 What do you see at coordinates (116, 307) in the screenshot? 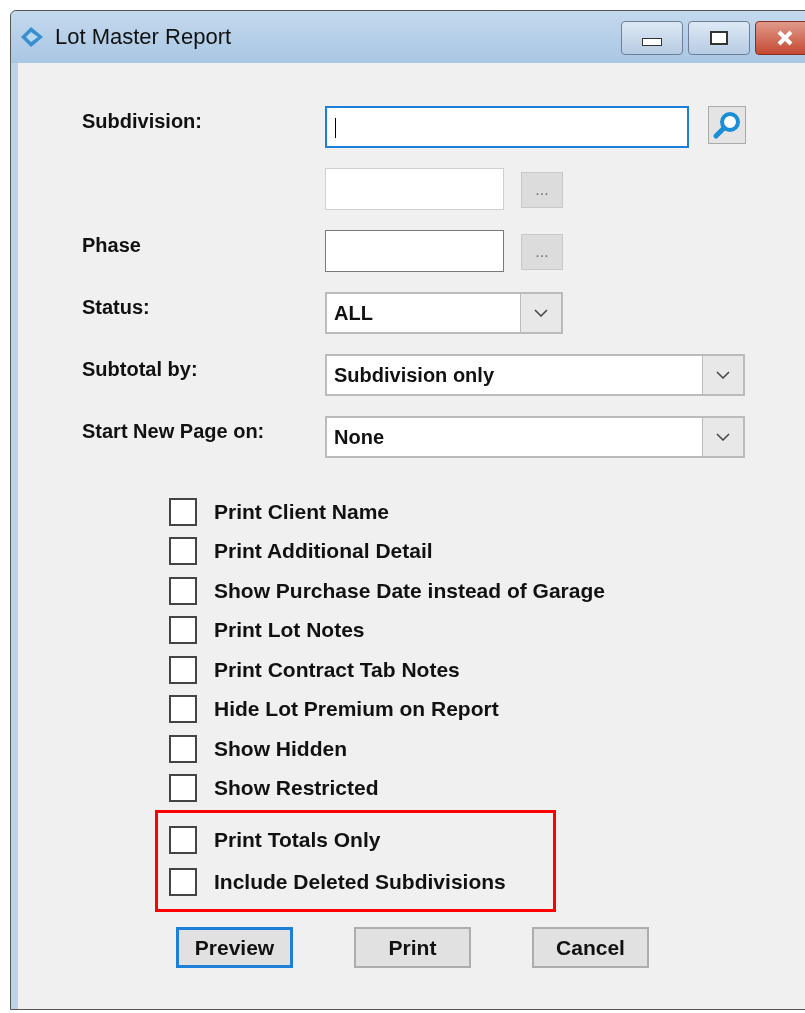
I see `field-label: Status:` at bounding box center [116, 307].